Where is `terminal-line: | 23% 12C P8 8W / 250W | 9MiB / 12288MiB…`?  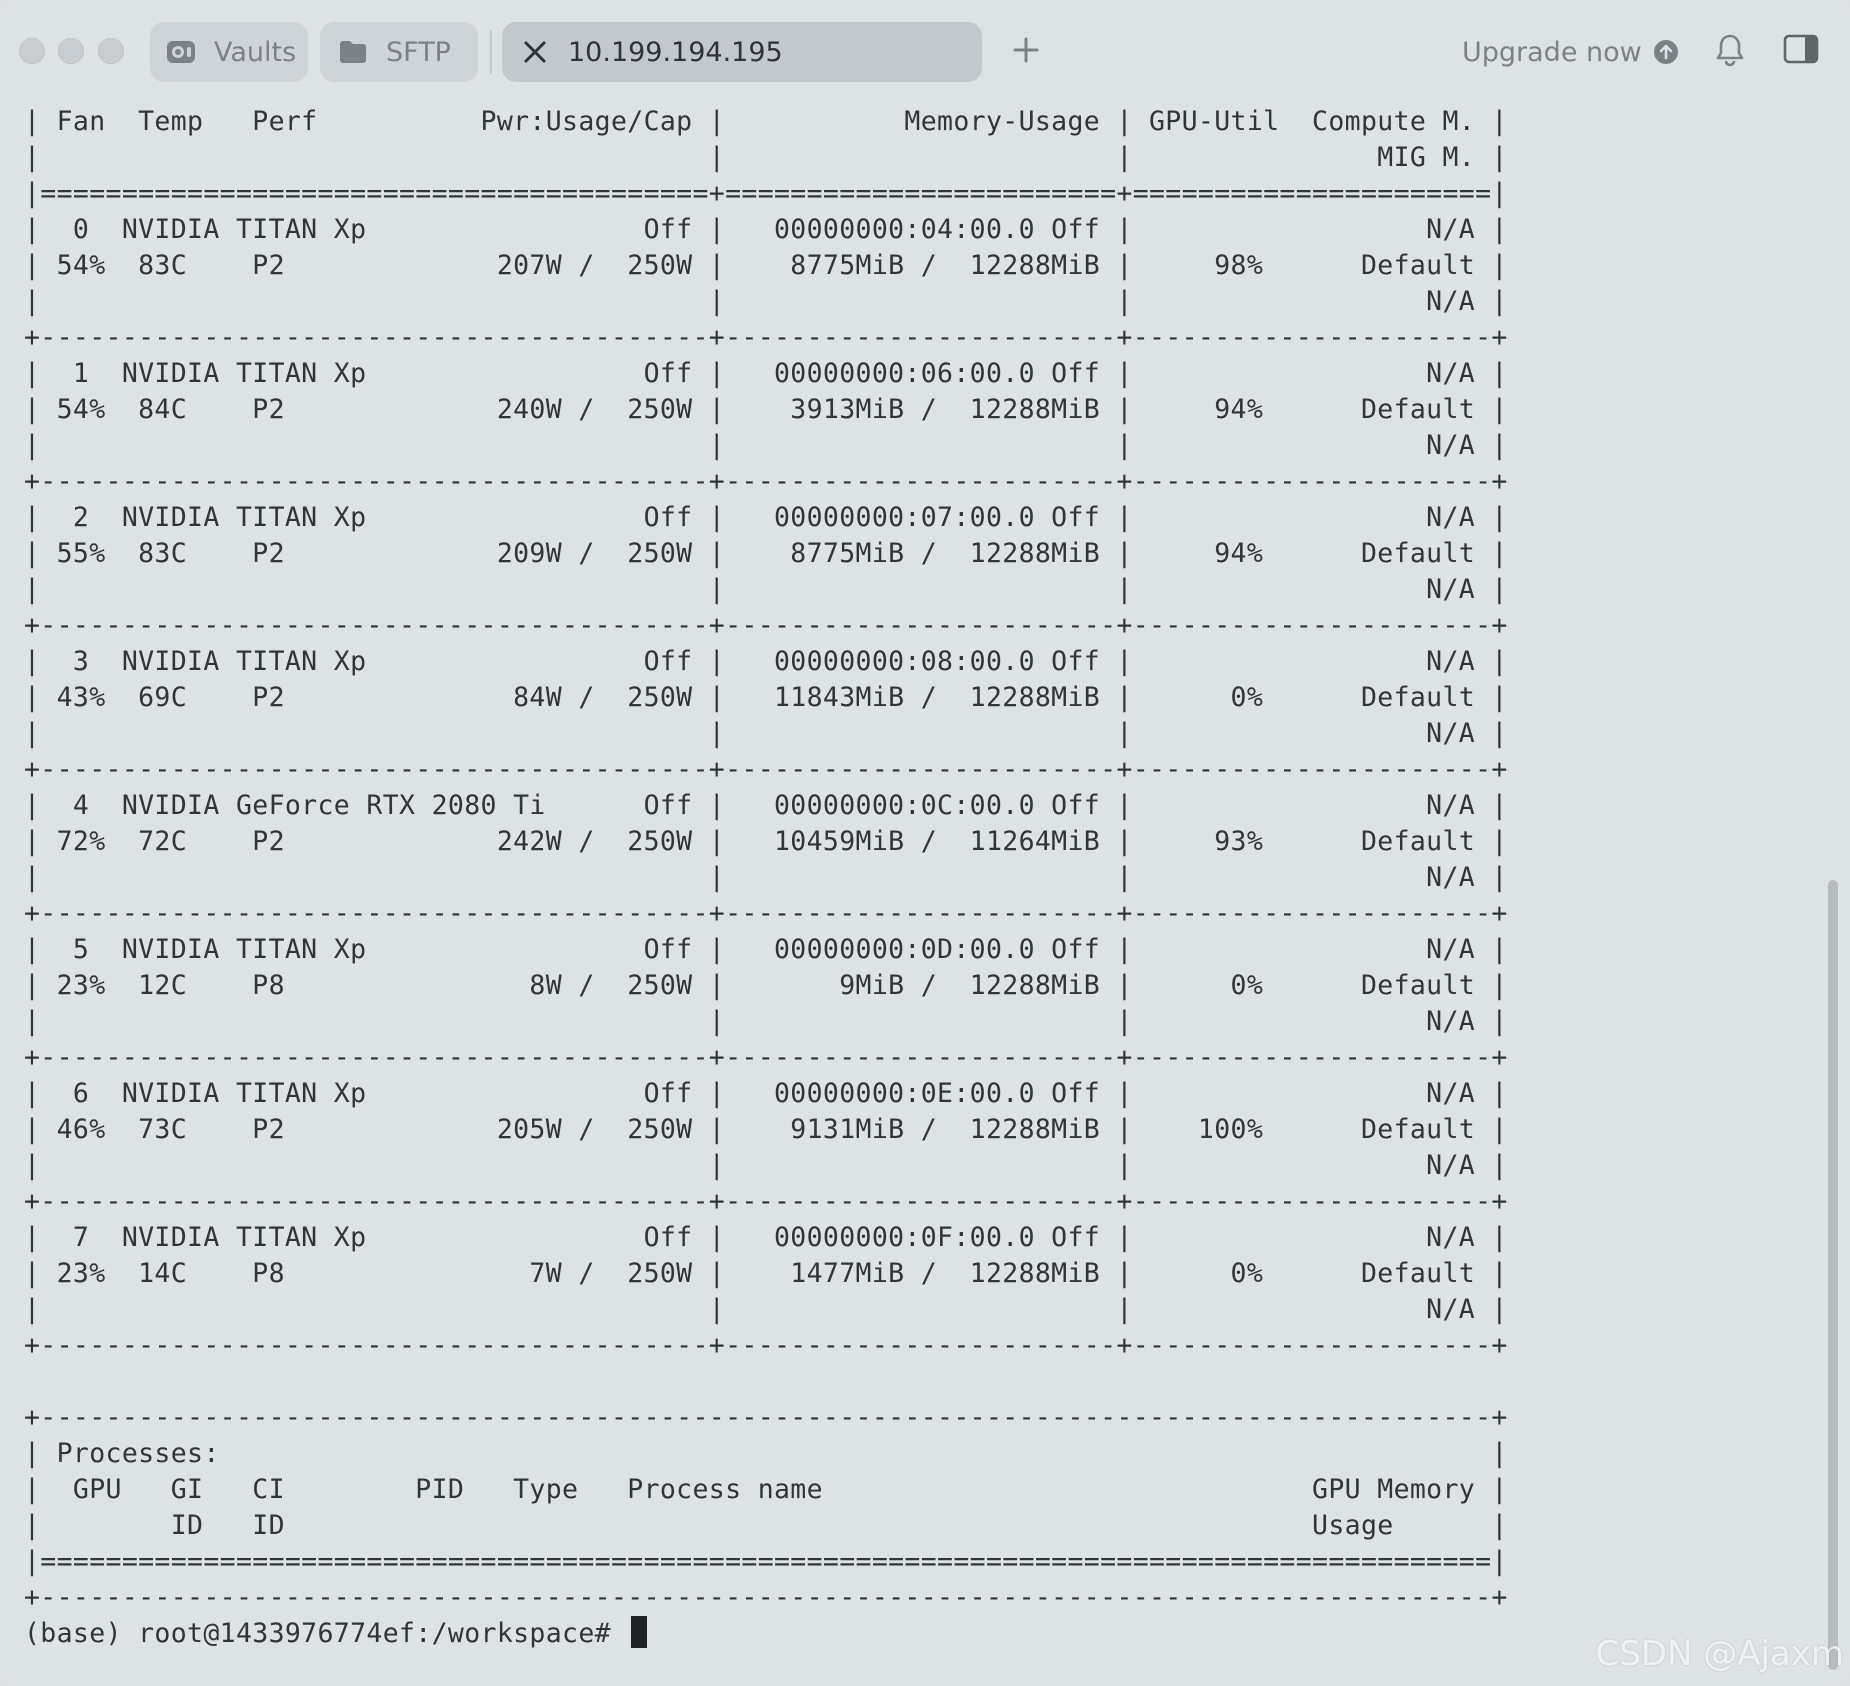
terminal-line: | 23% 12C P8 8W / 250W | 9MiB / 12288MiB… is located at coordinates (766, 985).